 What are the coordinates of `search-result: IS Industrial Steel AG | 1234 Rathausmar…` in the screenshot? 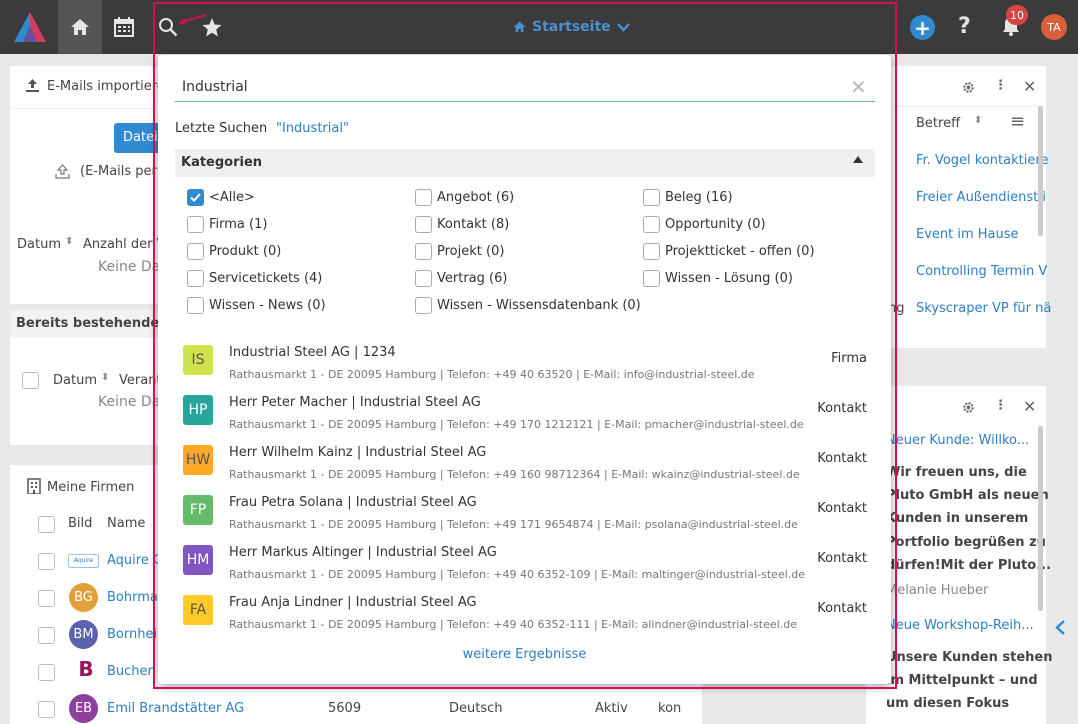 It's located at (528, 368).